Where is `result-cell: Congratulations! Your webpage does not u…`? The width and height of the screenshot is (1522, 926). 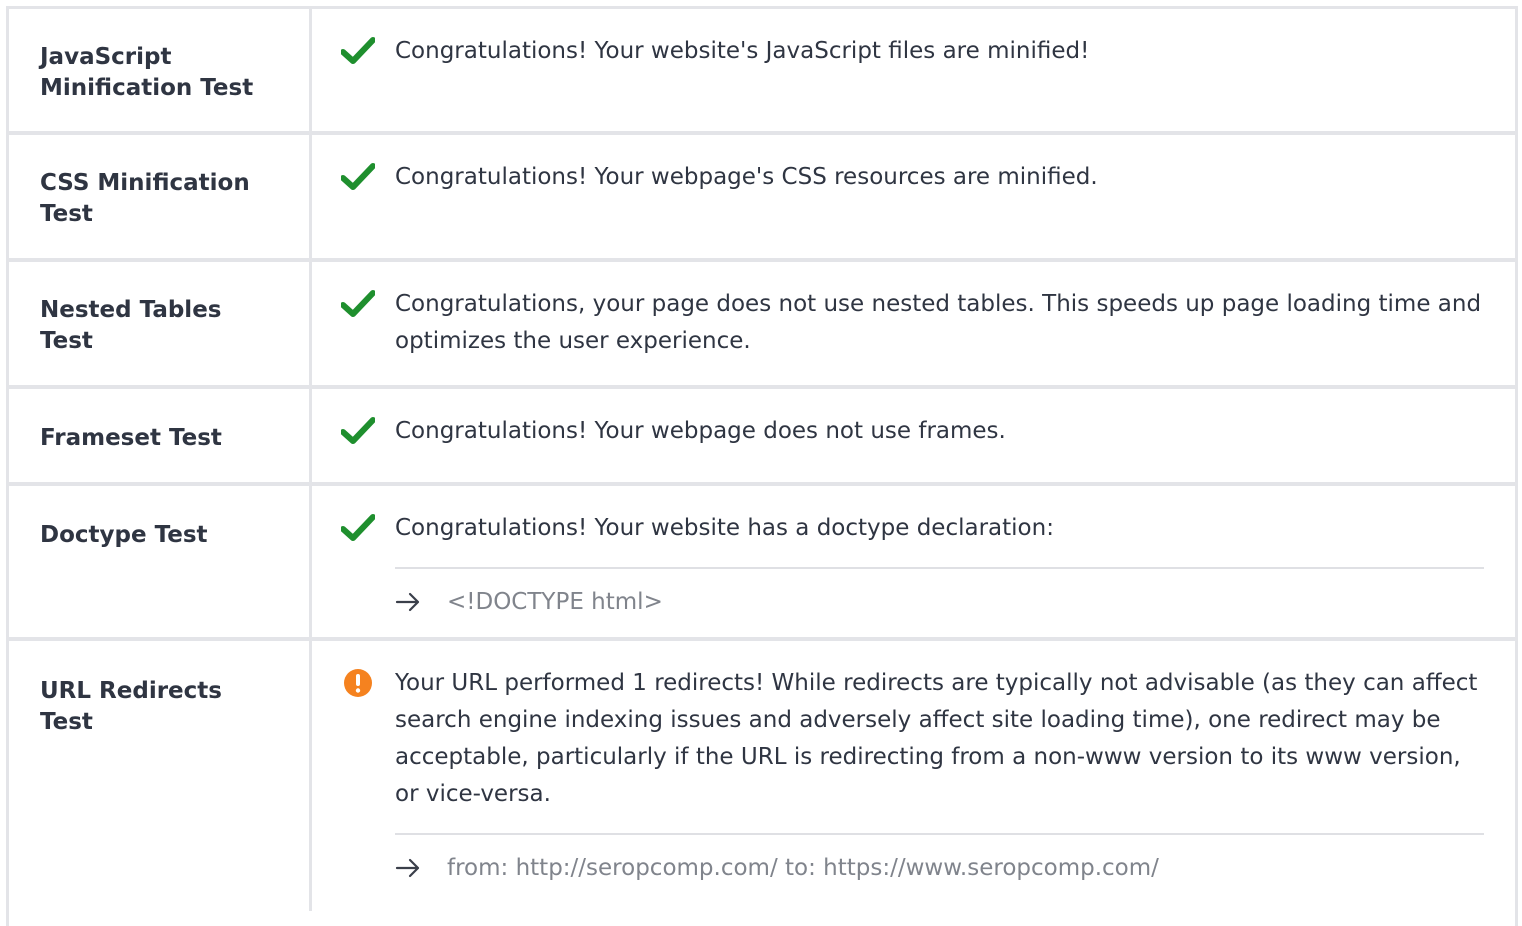
result-cell: Congratulations! Your webpage does not u… is located at coordinates (913, 435).